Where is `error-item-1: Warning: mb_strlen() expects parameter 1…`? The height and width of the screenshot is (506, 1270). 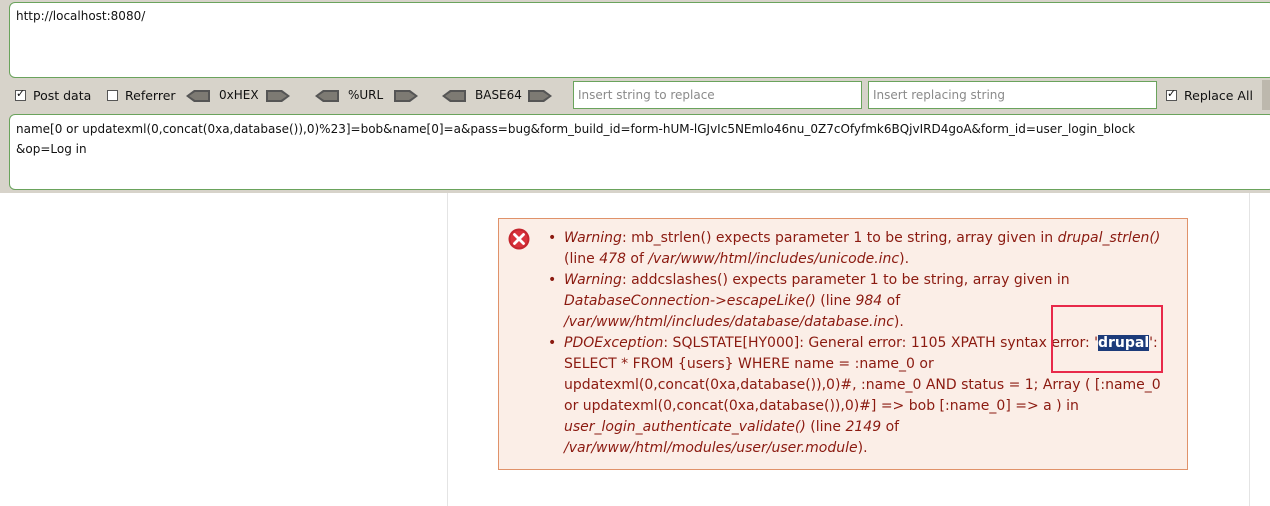 error-item-1: Warning: mb_strlen() expects parameter 1… is located at coordinates (858, 249).